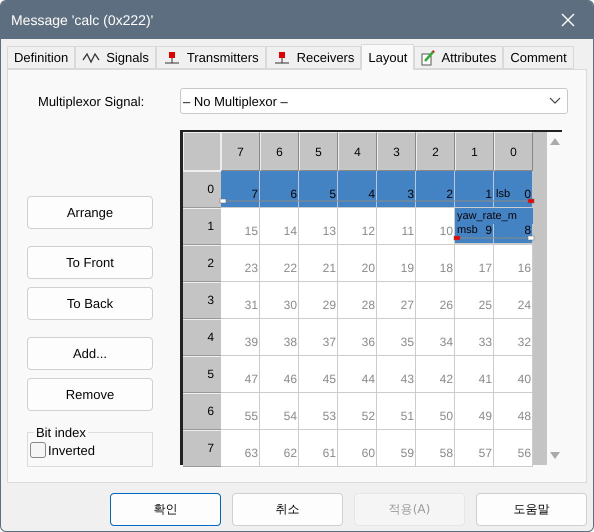 This screenshot has width=594, height=532. I want to click on bit-cell: 32, so click(513, 337).